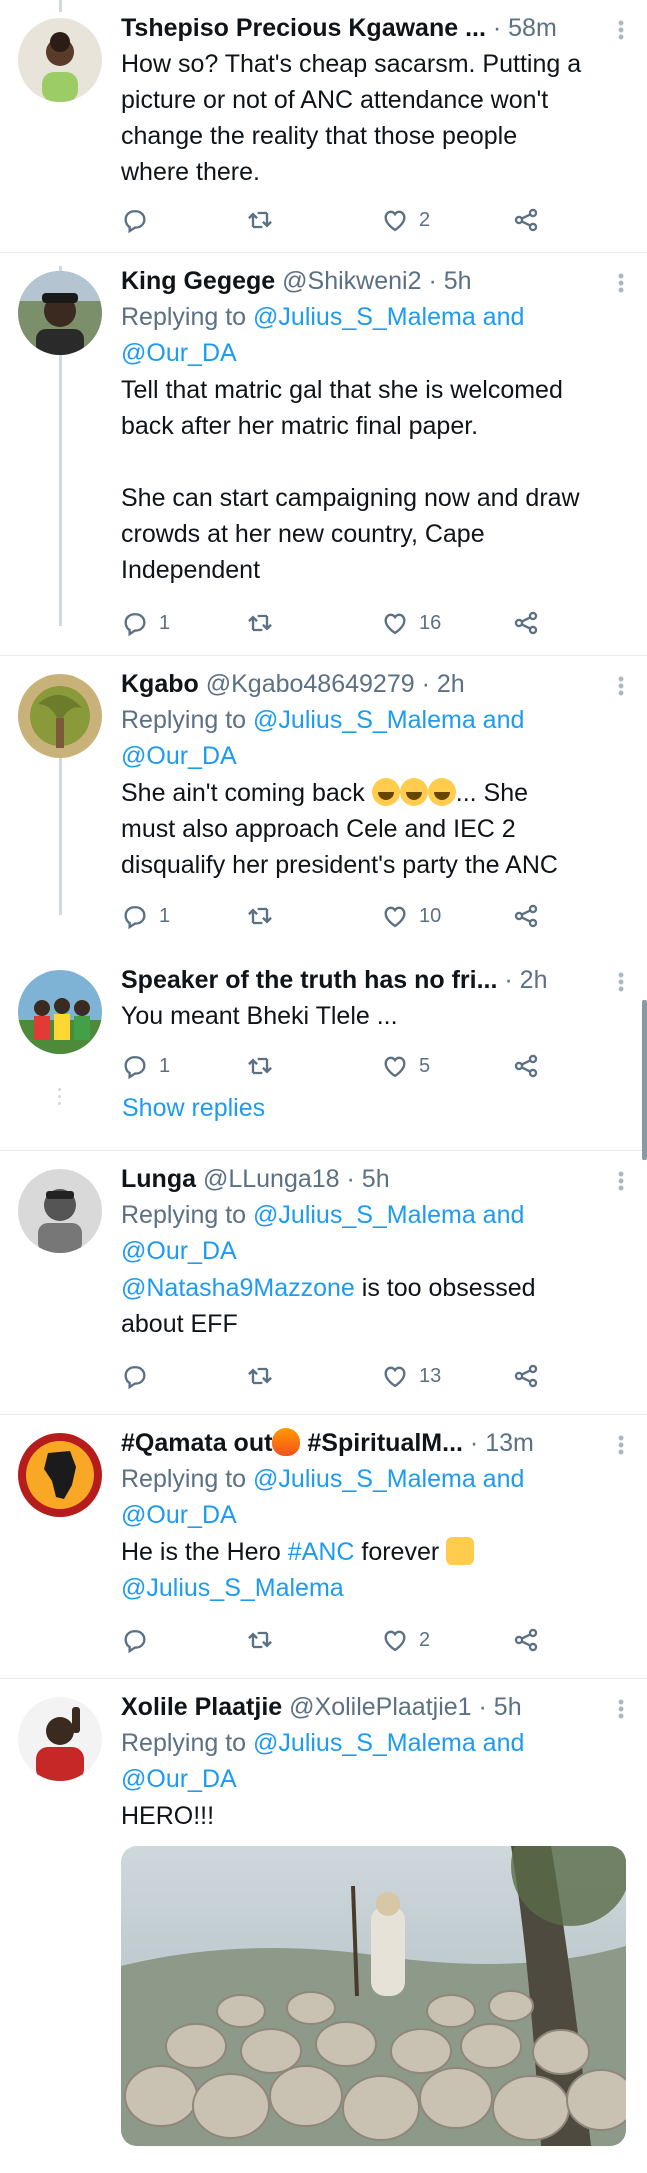  I want to click on like-button: 10, so click(411, 916).